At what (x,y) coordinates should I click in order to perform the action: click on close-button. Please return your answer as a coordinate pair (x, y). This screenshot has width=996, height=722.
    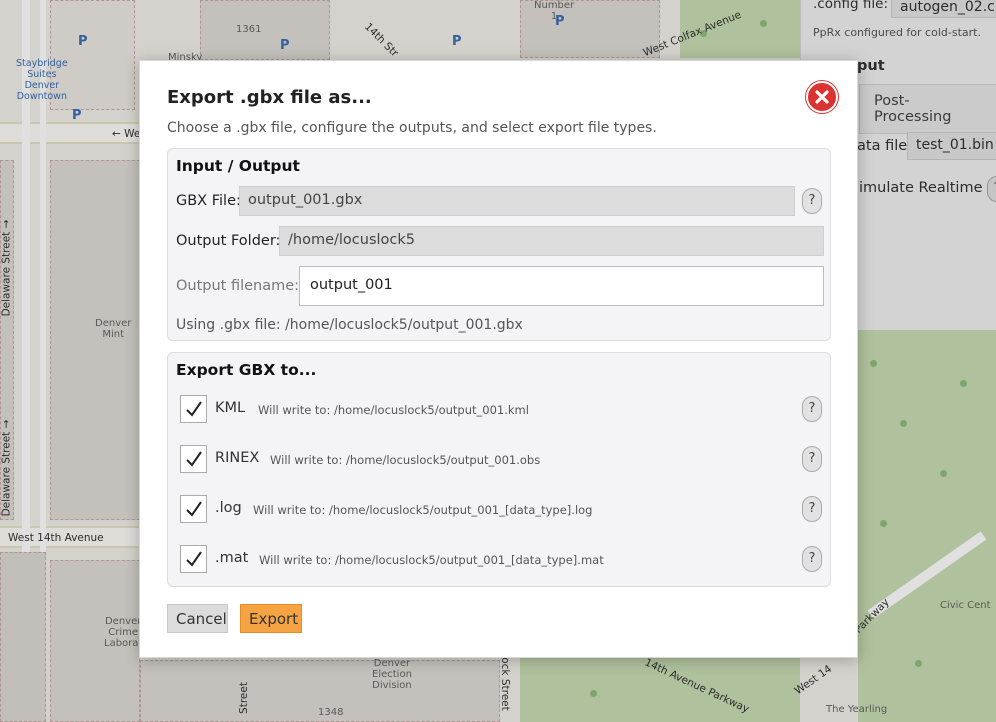
    Looking at the image, I should click on (822, 97).